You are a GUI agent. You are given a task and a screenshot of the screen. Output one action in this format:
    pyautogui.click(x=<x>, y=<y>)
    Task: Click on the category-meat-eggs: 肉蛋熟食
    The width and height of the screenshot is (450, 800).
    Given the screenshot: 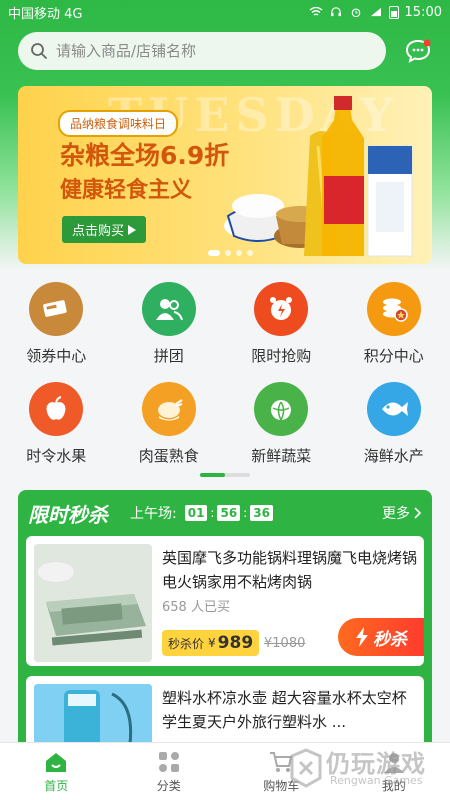 What is the action you would take?
    pyautogui.click(x=169, y=432)
    